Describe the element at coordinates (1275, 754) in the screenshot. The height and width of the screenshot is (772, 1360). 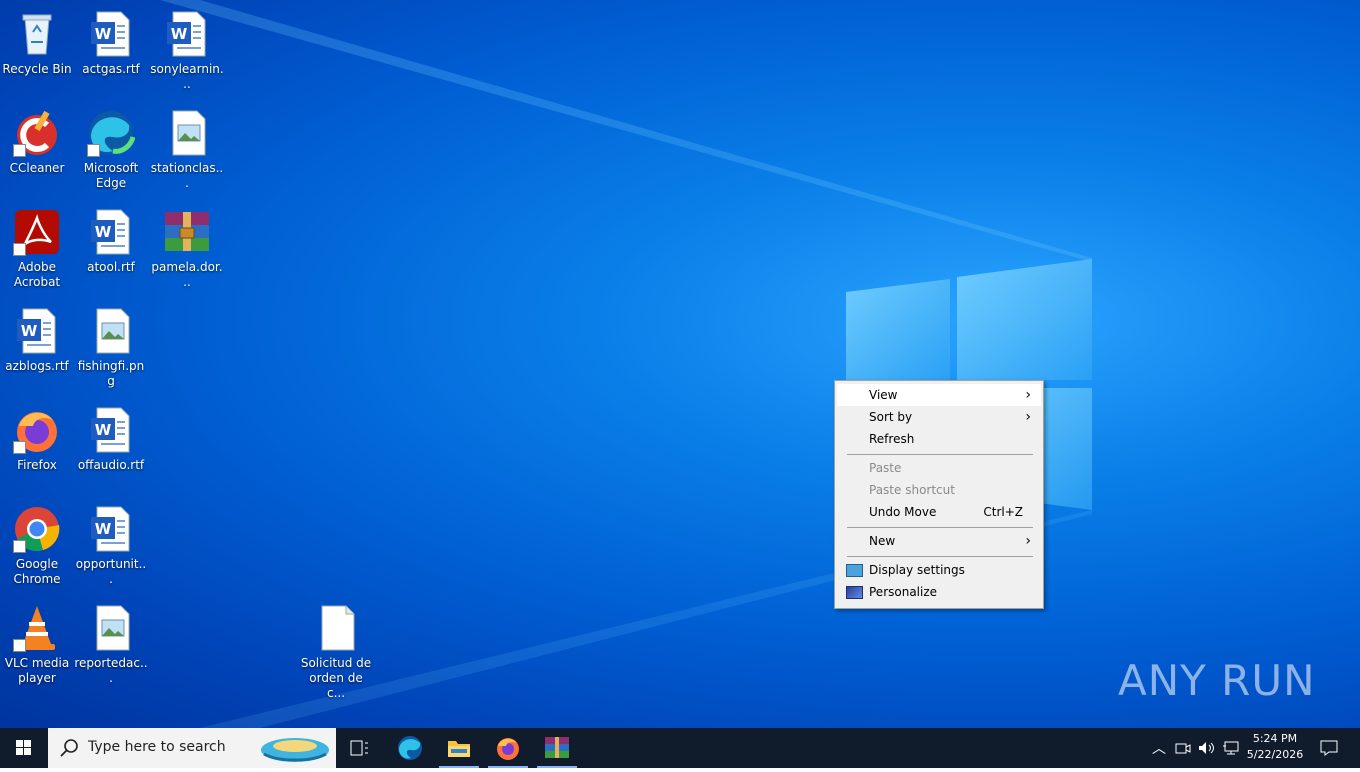
I see `clock-date: 5/22/2026` at that location.